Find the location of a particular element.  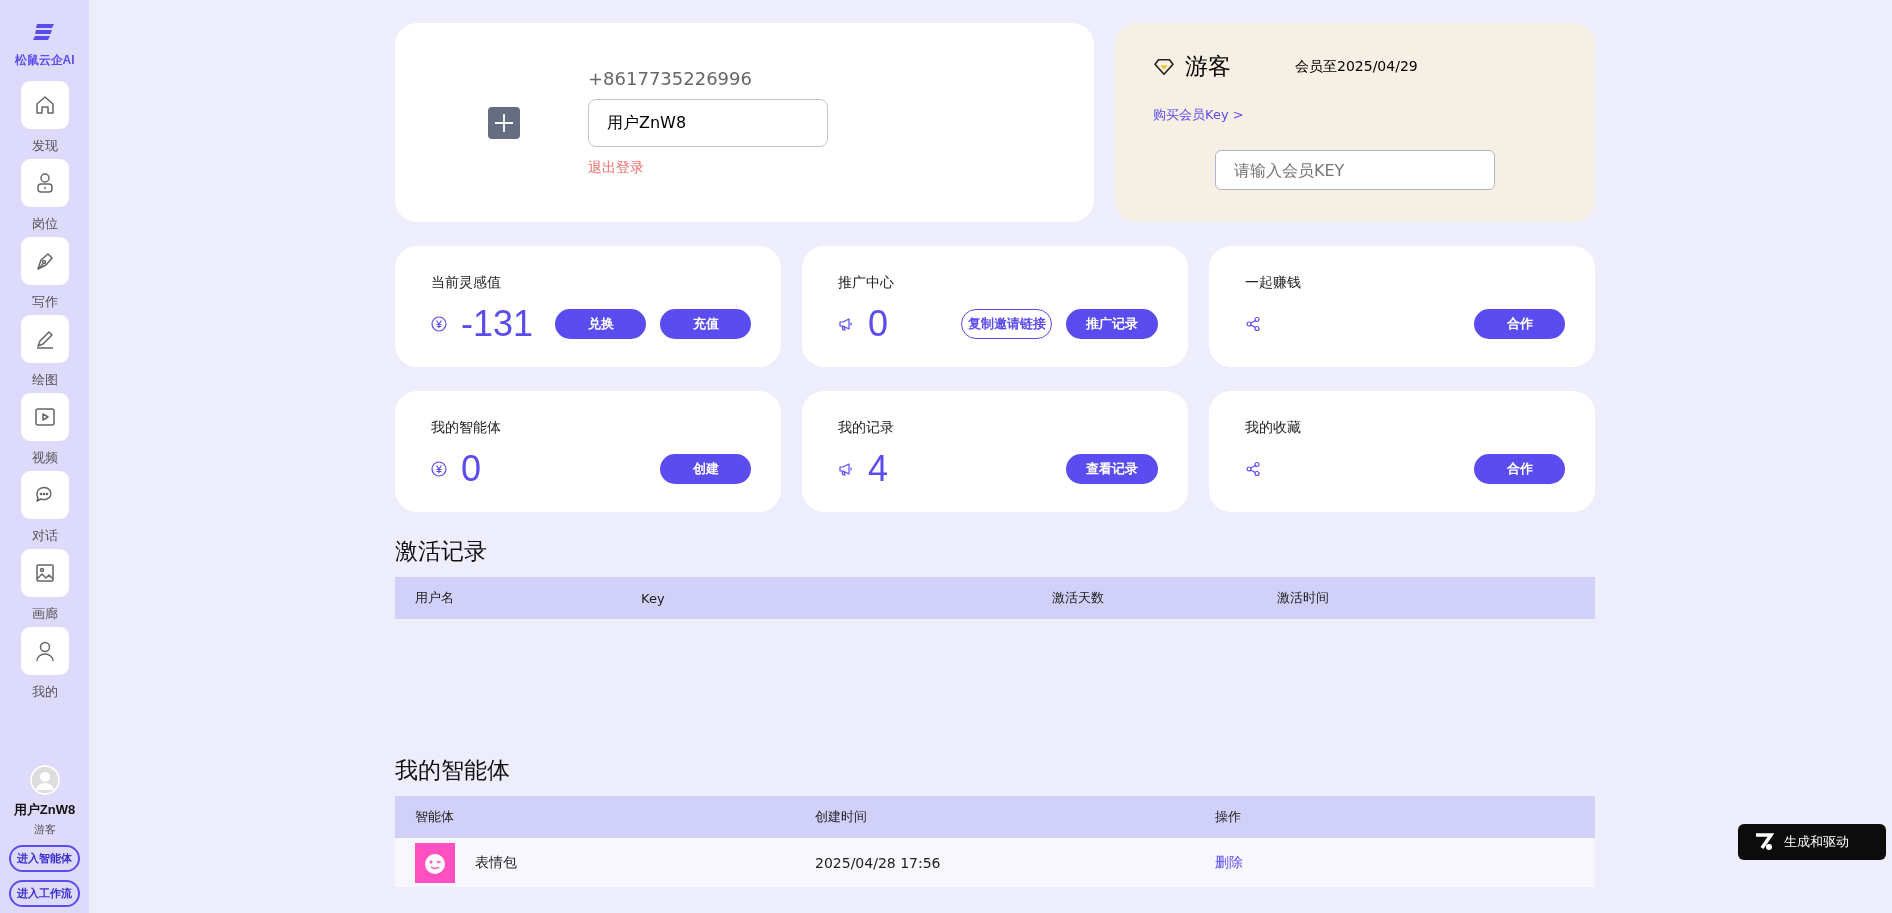

column-header: 激活时间 is located at coordinates (1303, 598).